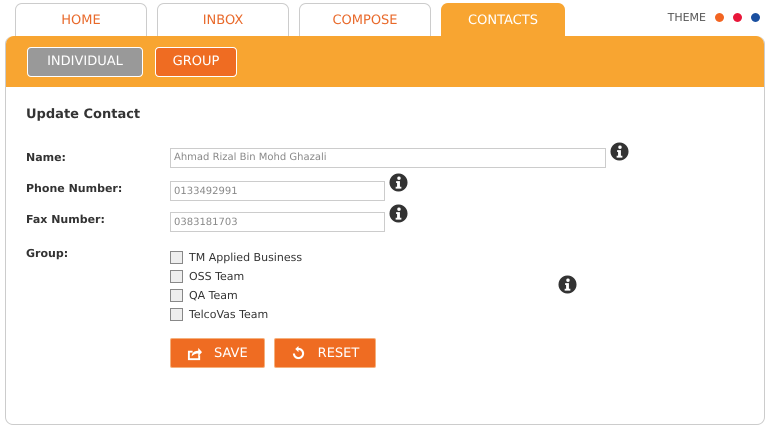 The width and height of the screenshot is (766, 429). What do you see at coordinates (217, 353) in the screenshot?
I see `action-button: SAVE` at bounding box center [217, 353].